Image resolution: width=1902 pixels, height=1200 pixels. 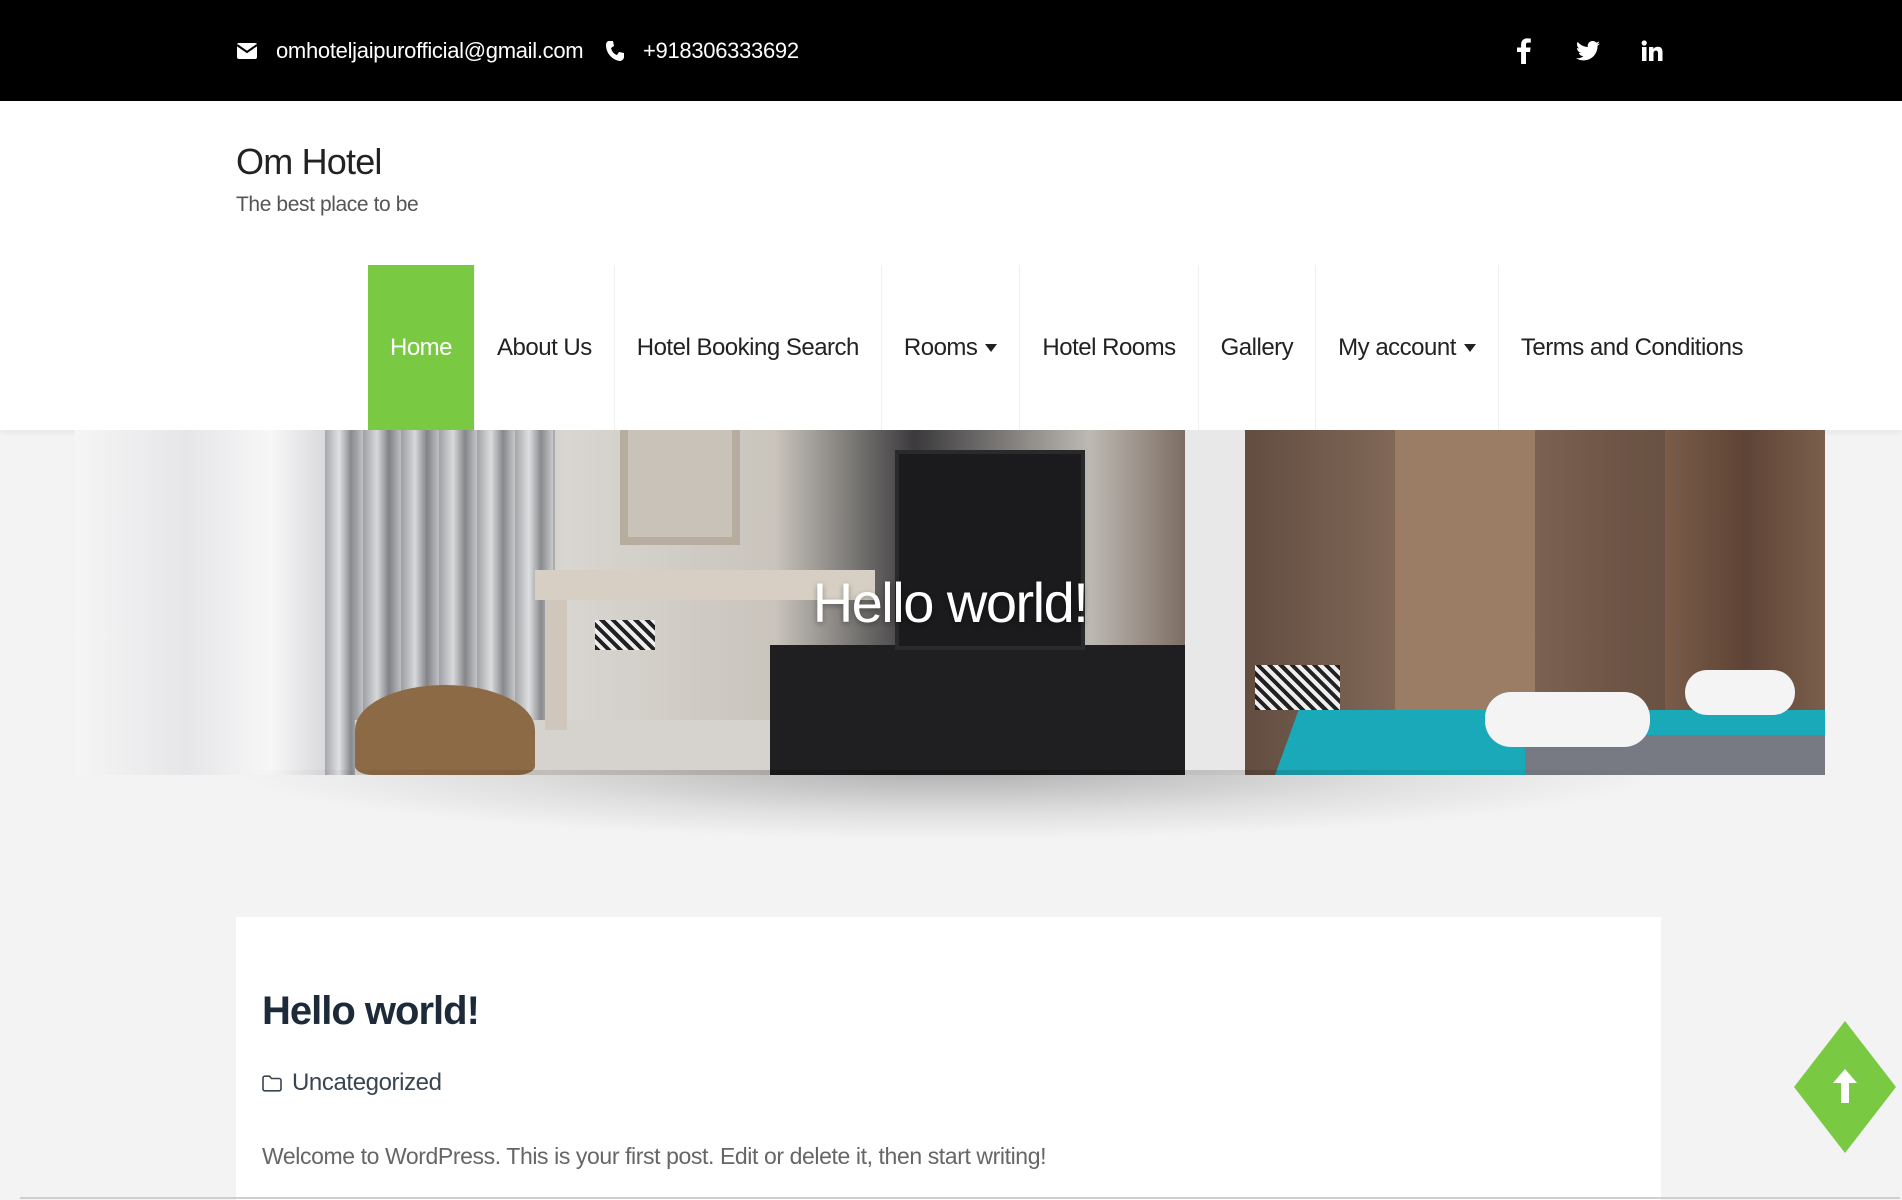 I want to click on envelope-icon, so click(x=247, y=50).